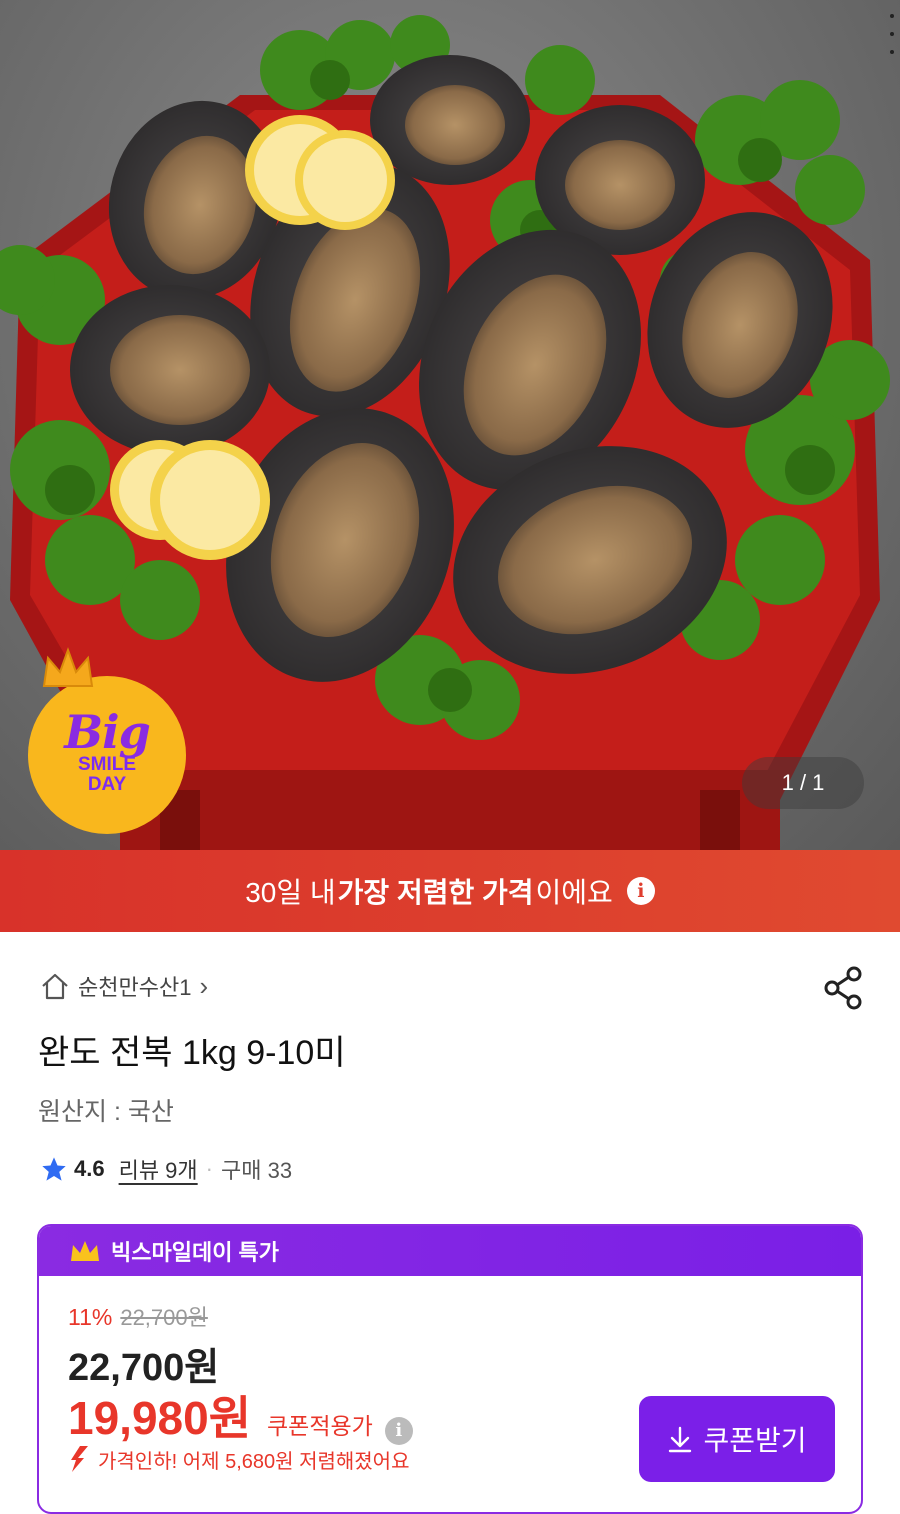 Image resolution: width=900 pixels, height=1514 pixels. I want to click on price-drop-notice: 가격인하! 어제 5,680원 저렴해졌어요, so click(238, 1459).